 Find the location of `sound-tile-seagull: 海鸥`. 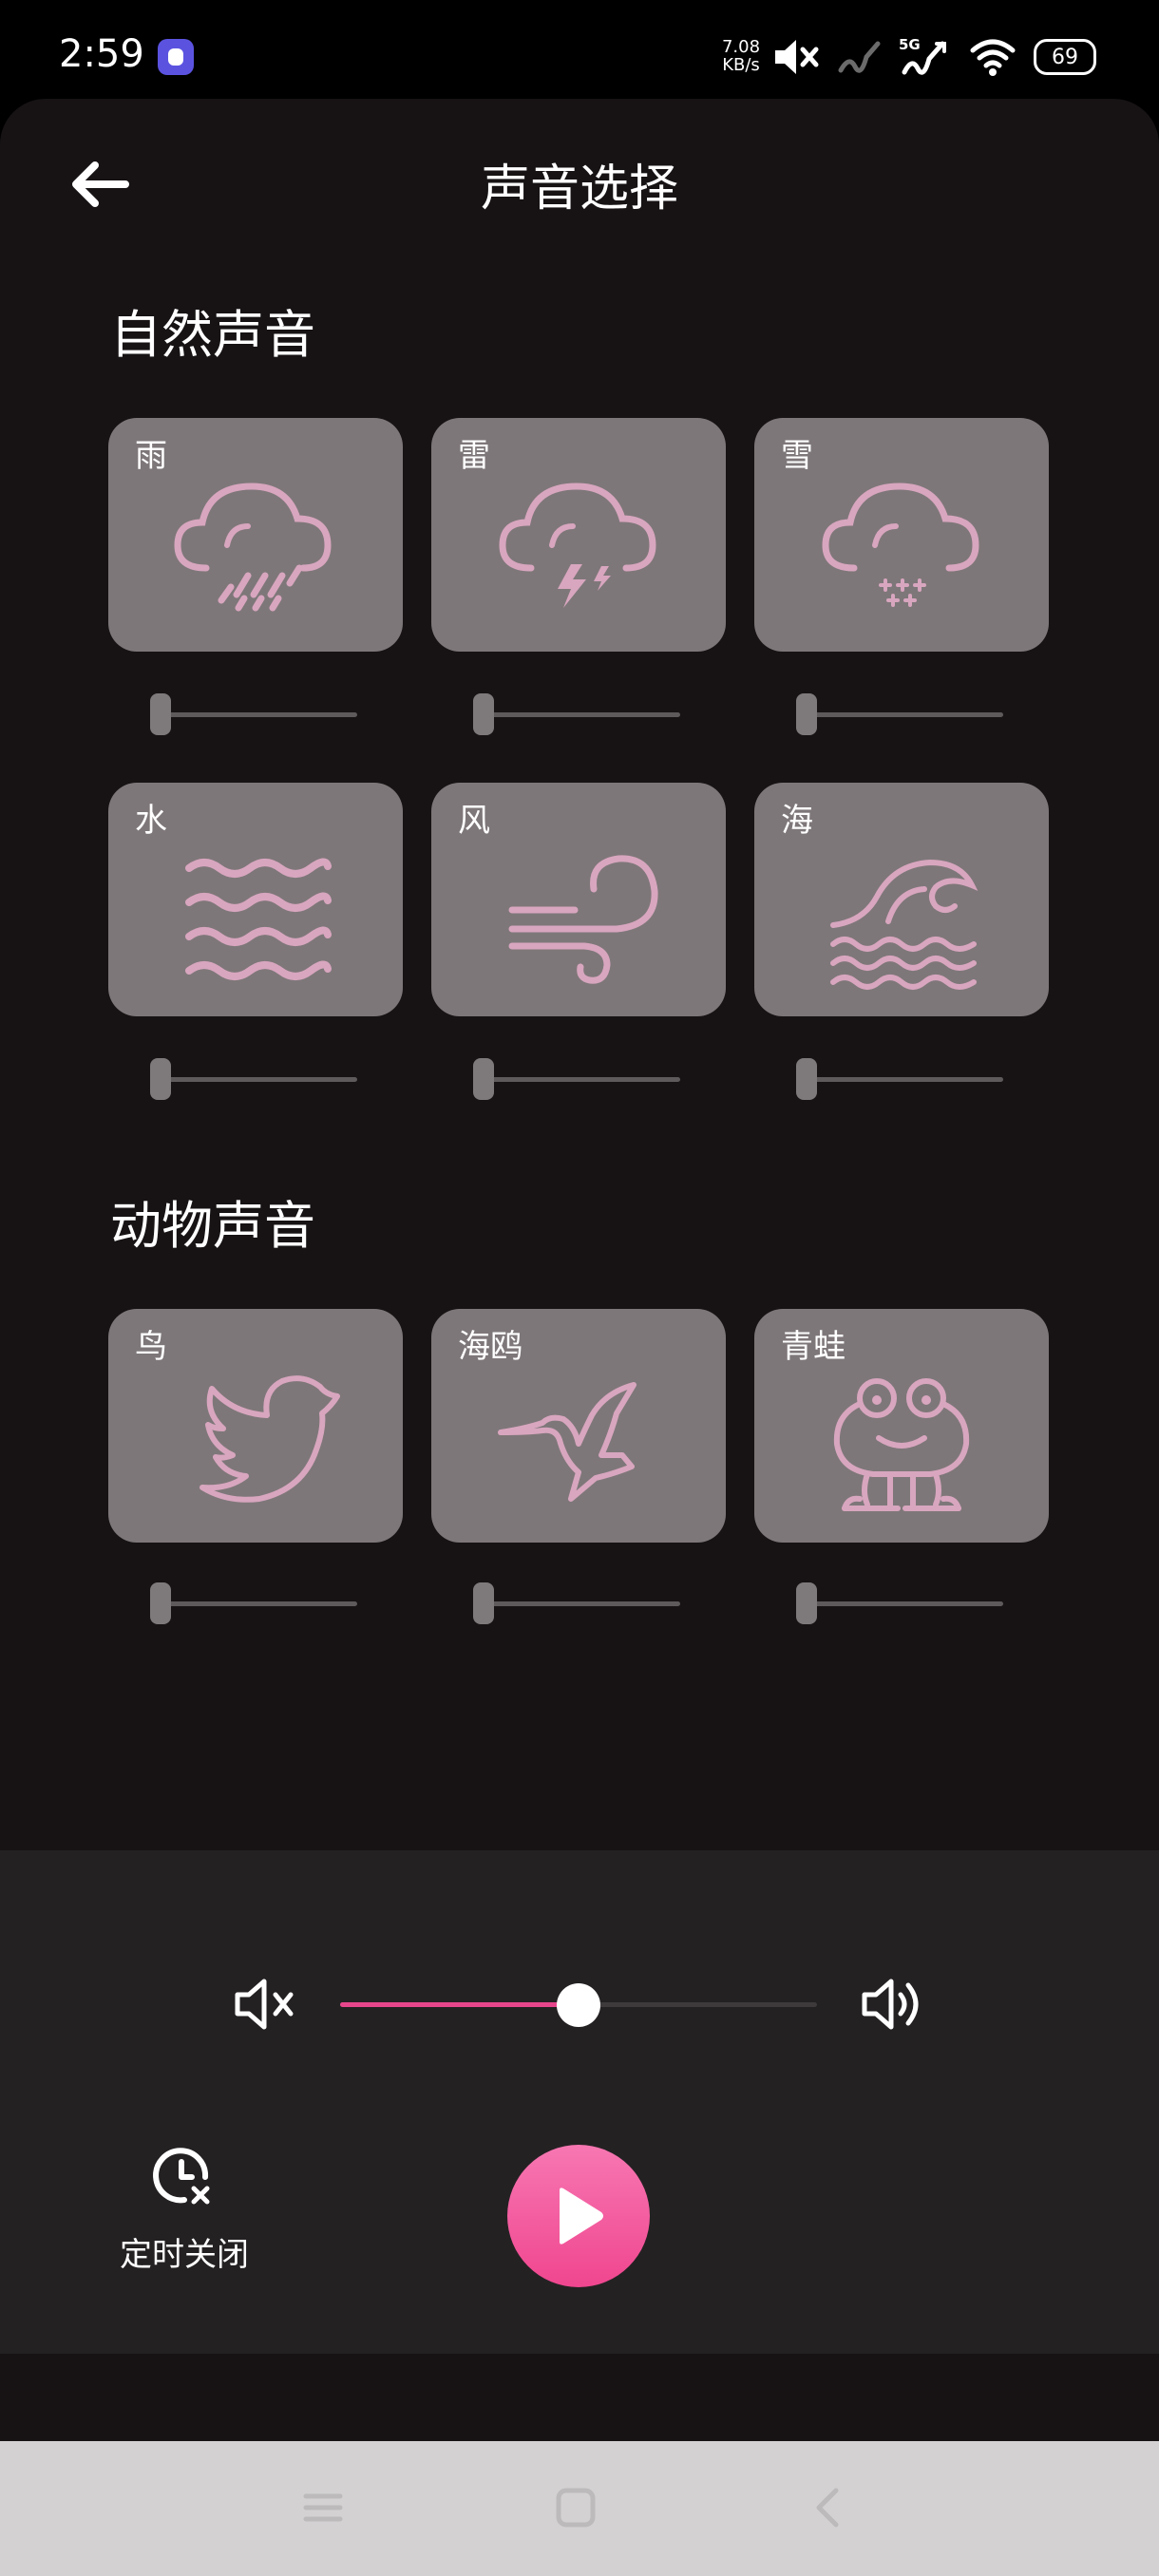

sound-tile-seagull: 海鸥 is located at coordinates (578, 1426).